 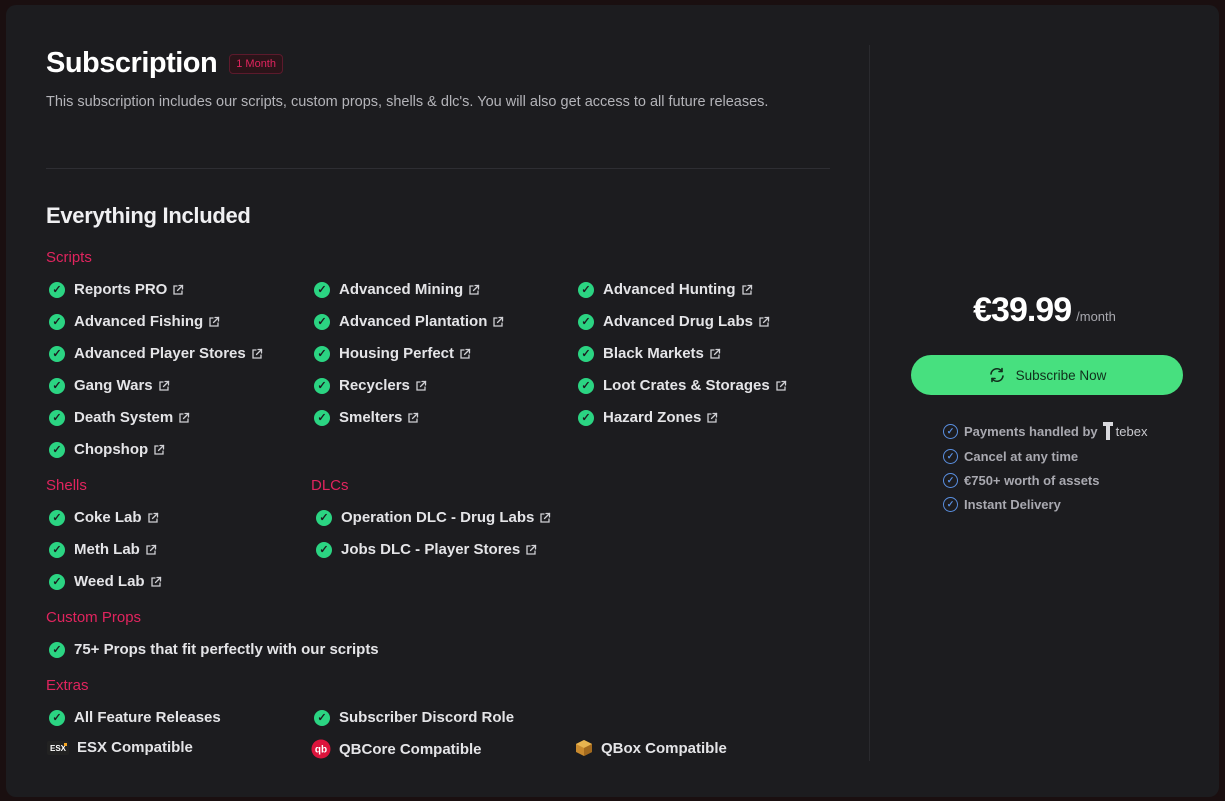 What do you see at coordinates (438, 168) in the screenshot?
I see `divider` at bounding box center [438, 168].